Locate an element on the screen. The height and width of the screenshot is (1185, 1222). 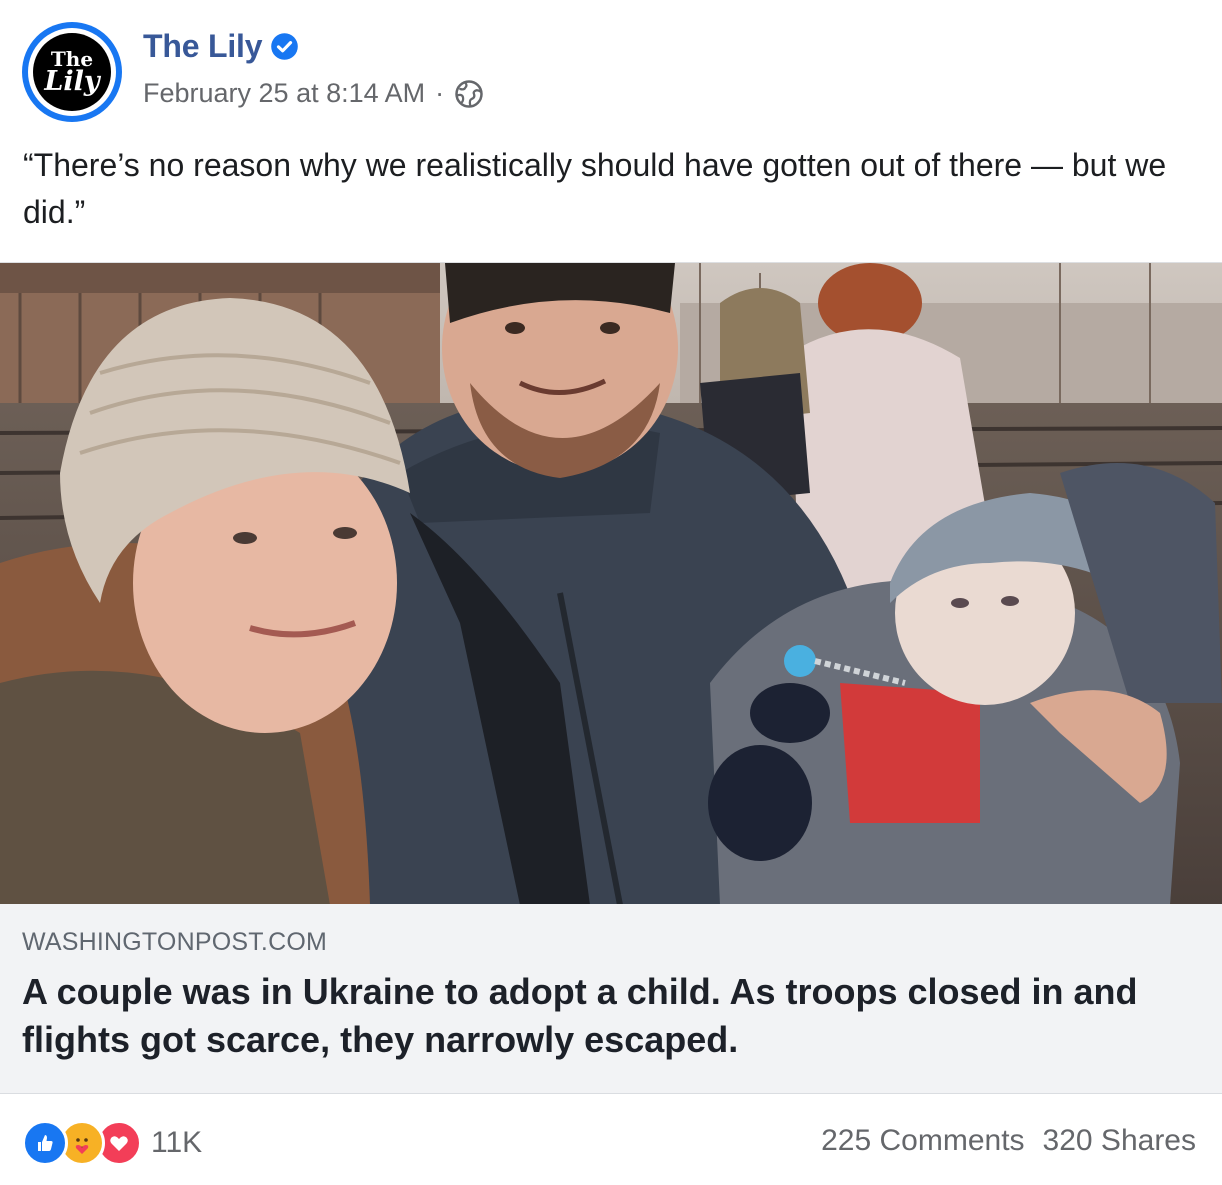
page-name: The Lily is located at coordinates (203, 46).